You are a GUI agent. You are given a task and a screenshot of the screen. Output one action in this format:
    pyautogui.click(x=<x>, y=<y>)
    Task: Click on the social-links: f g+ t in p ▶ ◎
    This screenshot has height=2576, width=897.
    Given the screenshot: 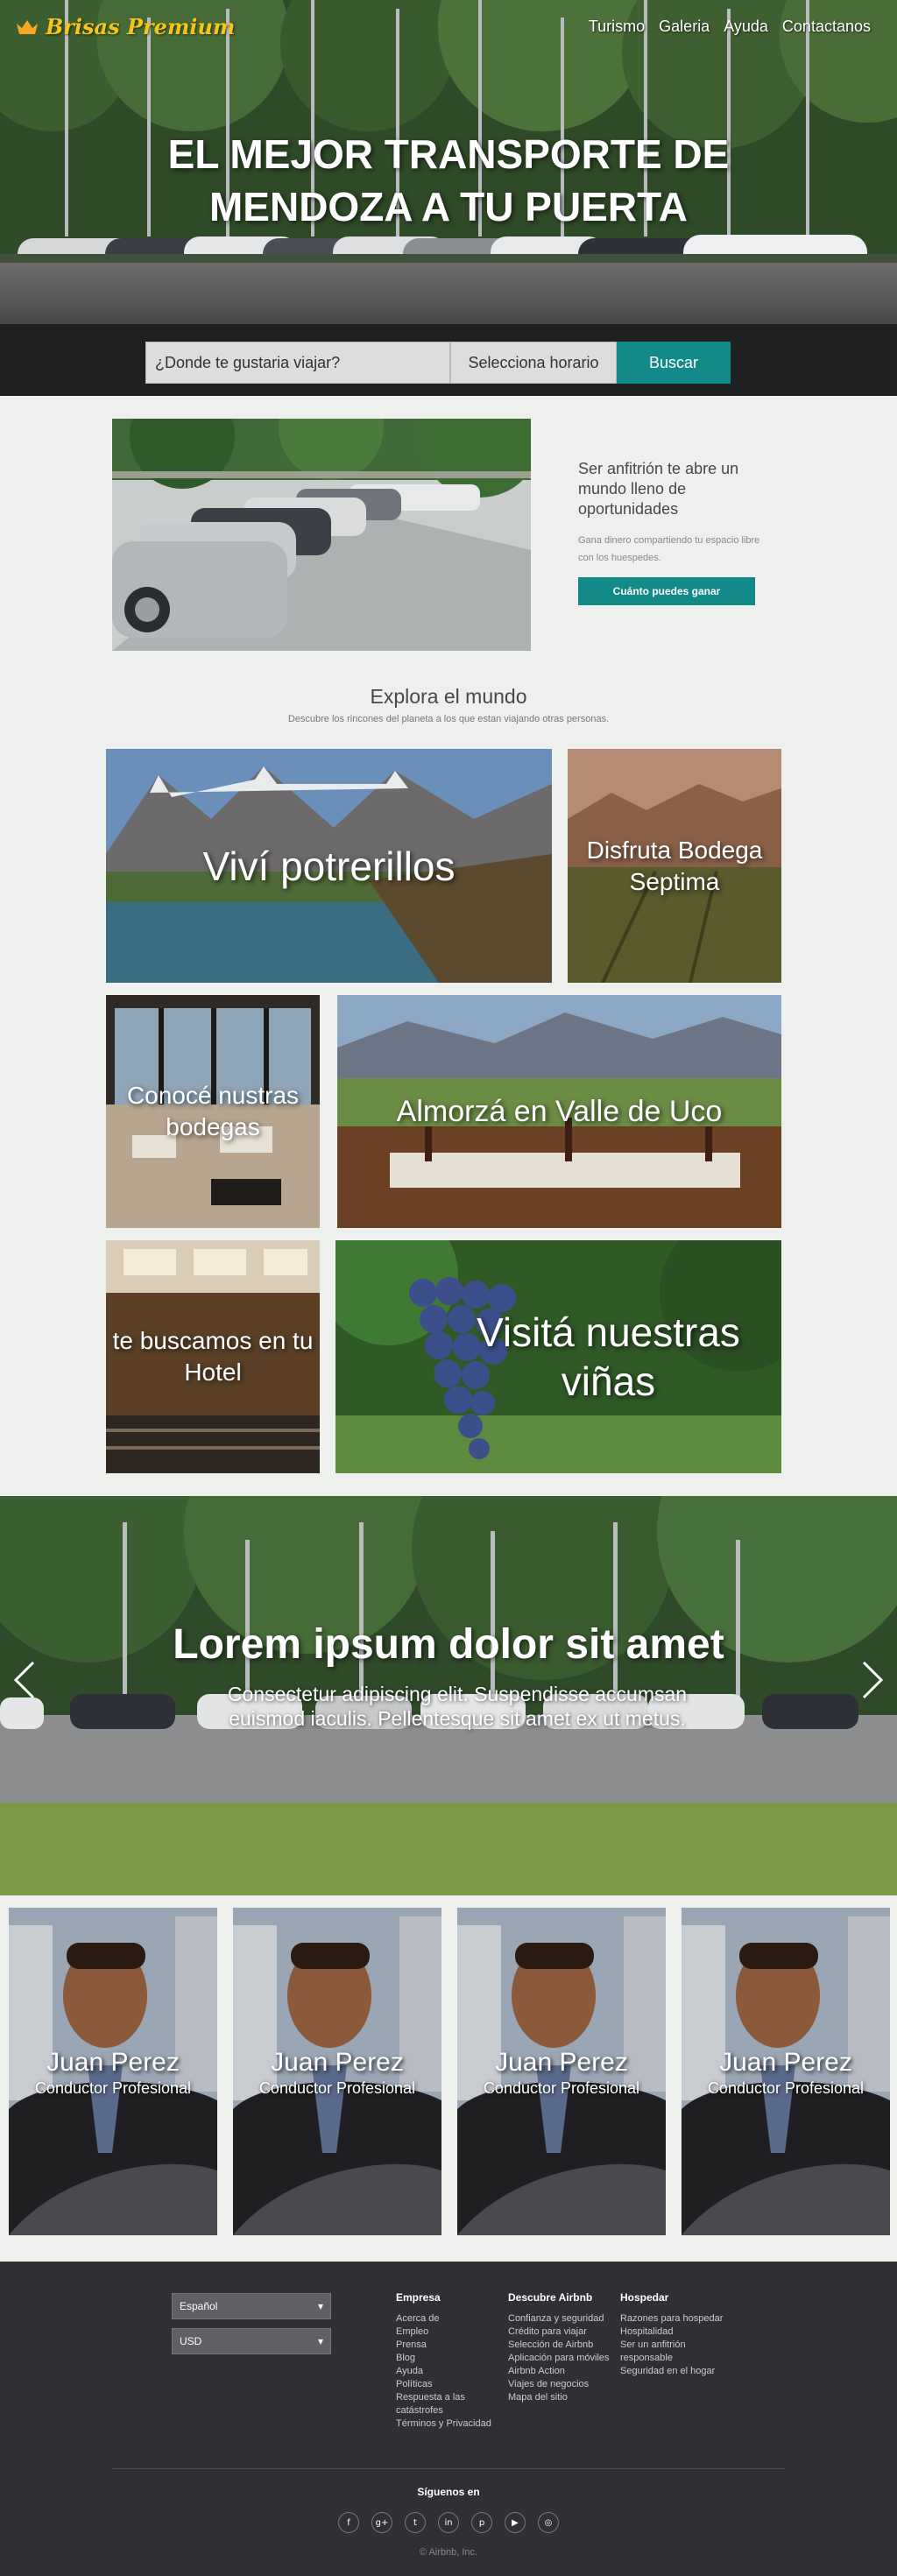 What is the action you would take?
    pyautogui.click(x=448, y=2522)
    